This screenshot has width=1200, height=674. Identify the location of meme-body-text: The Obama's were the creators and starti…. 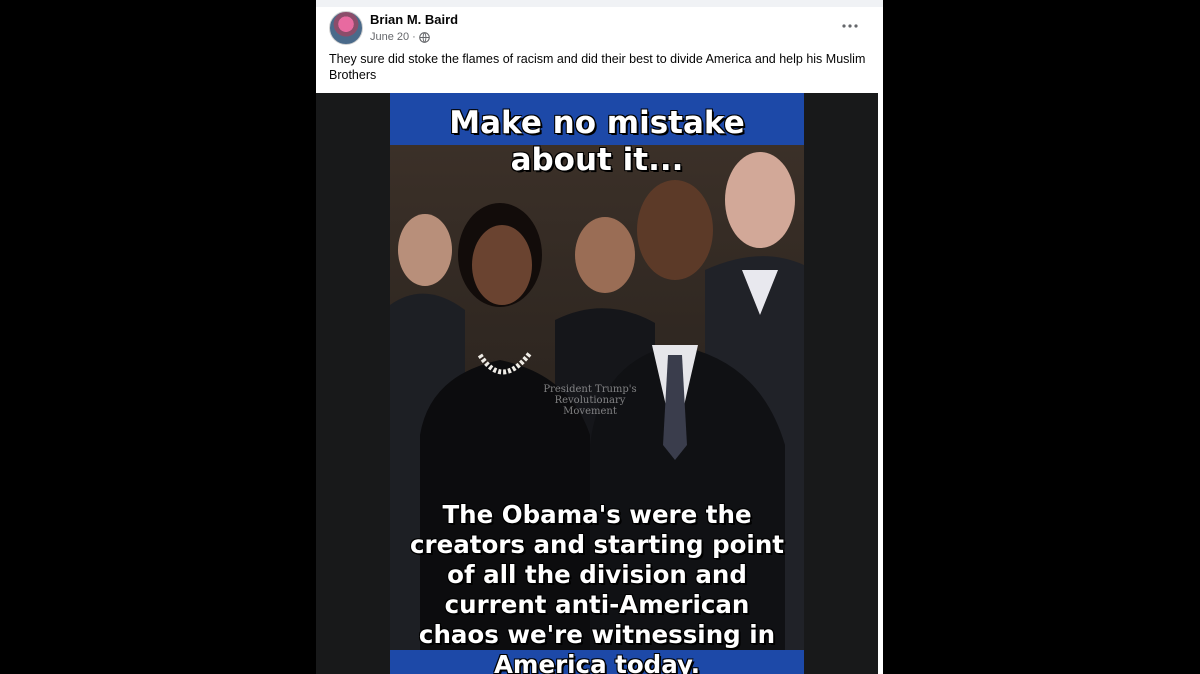
(597, 587).